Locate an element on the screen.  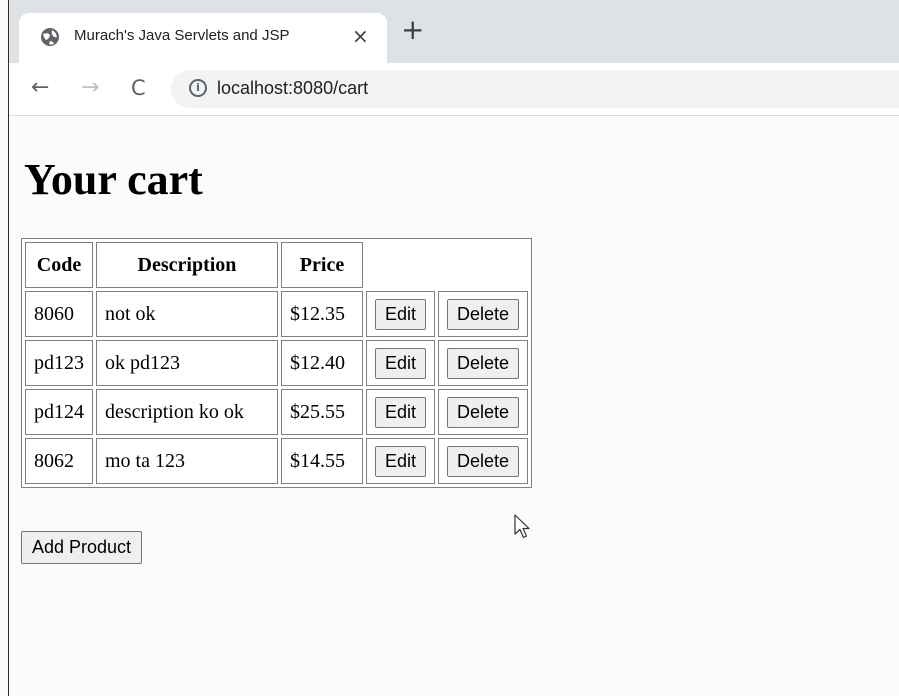
address-bar: i localhost:8080/cart is located at coordinates (535, 89).